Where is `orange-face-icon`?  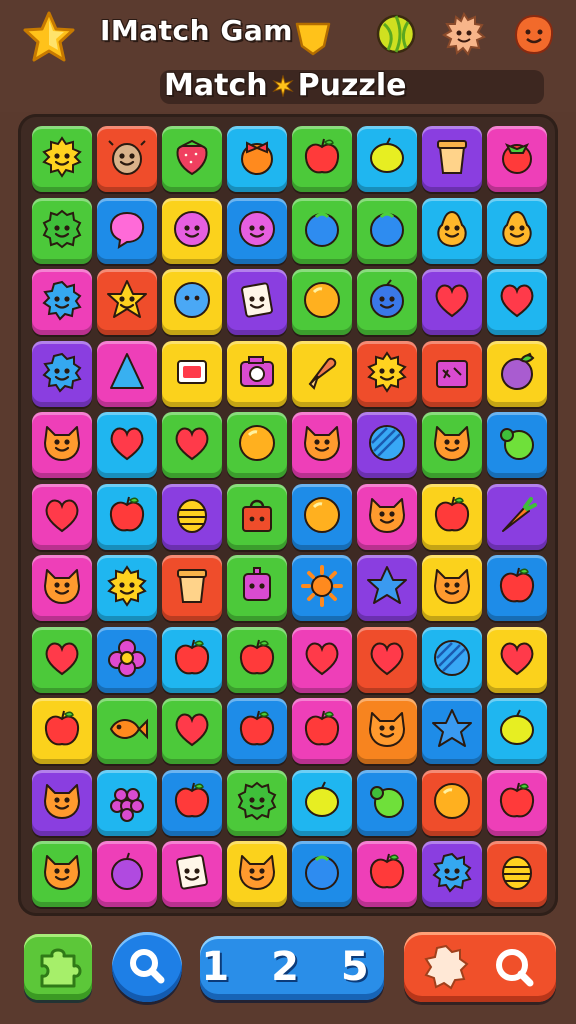 orange-face-icon is located at coordinates (534, 34).